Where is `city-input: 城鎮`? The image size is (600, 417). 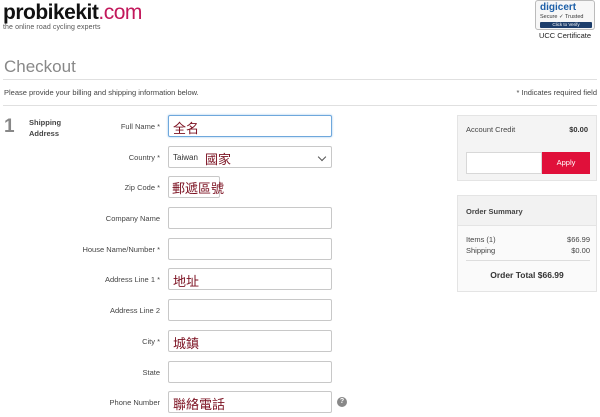 city-input: 城鎮 is located at coordinates (250, 341).